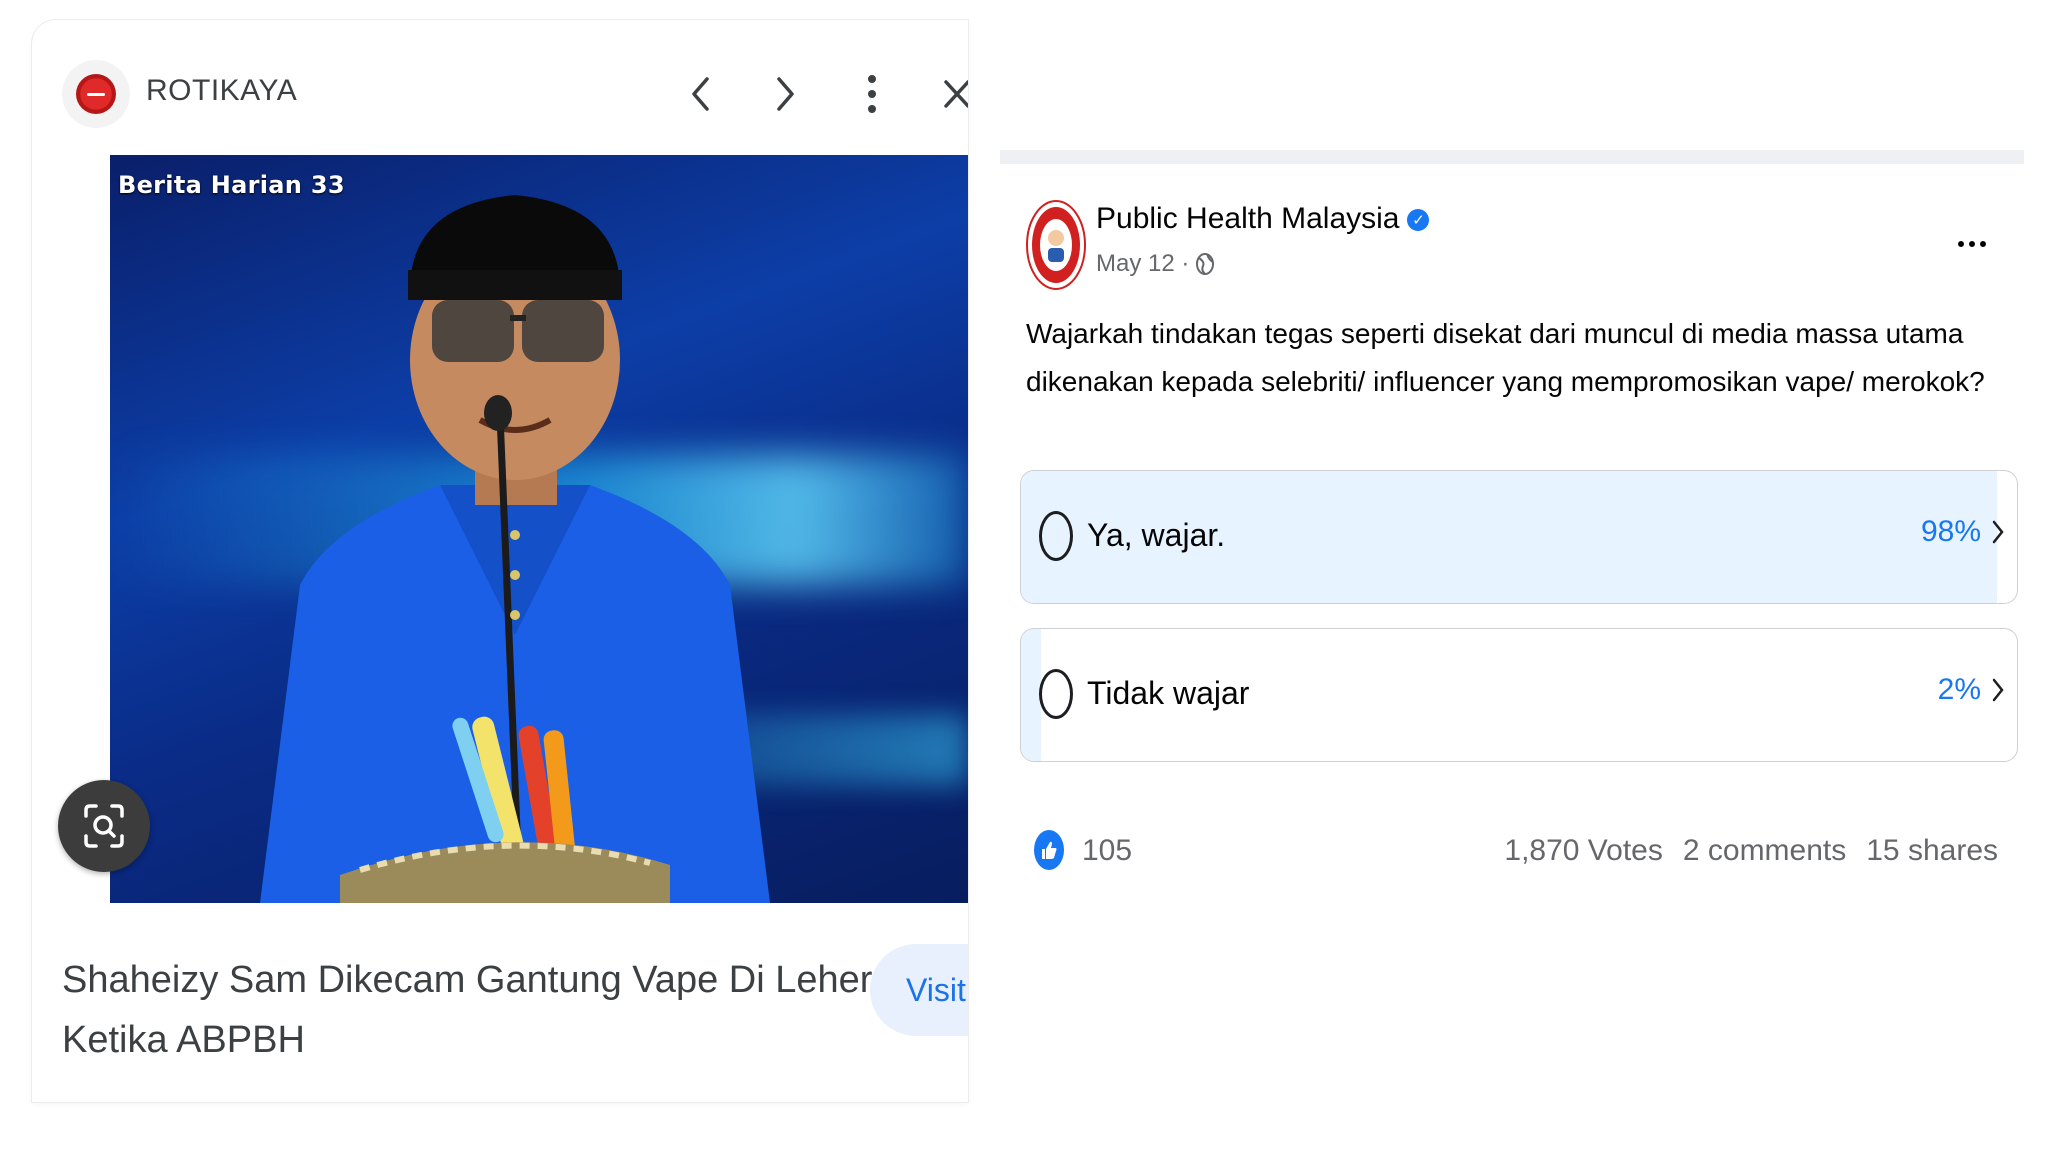 The image size is (2048, 1152). What do you see at coordinates (1519, 537) in the screenshot?
I see `poll-option-ya-wajar: Ya, wajar. 98%` at bounding box center [1519, 537].